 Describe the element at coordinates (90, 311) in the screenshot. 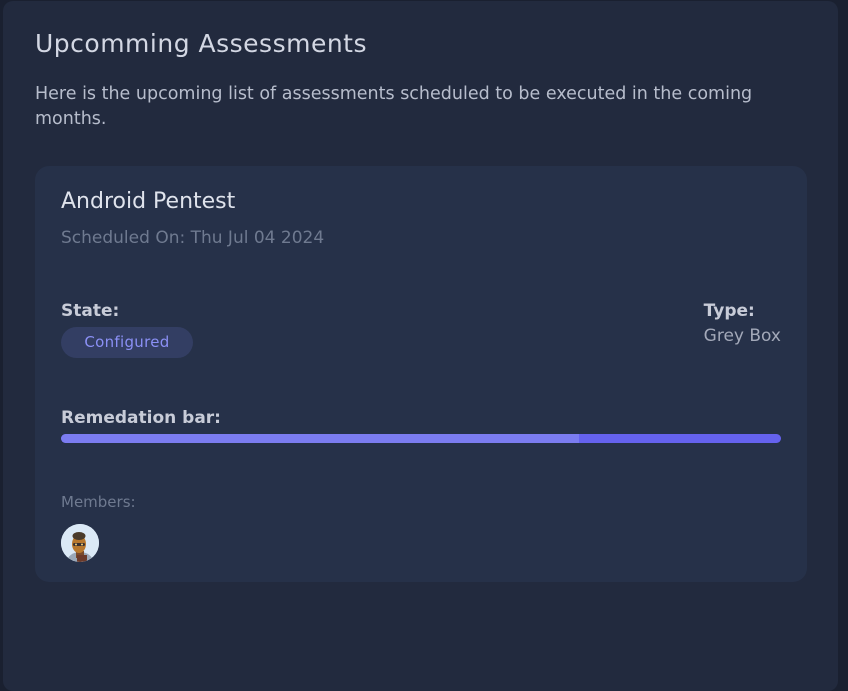

I see `state-label: State:` at that location.